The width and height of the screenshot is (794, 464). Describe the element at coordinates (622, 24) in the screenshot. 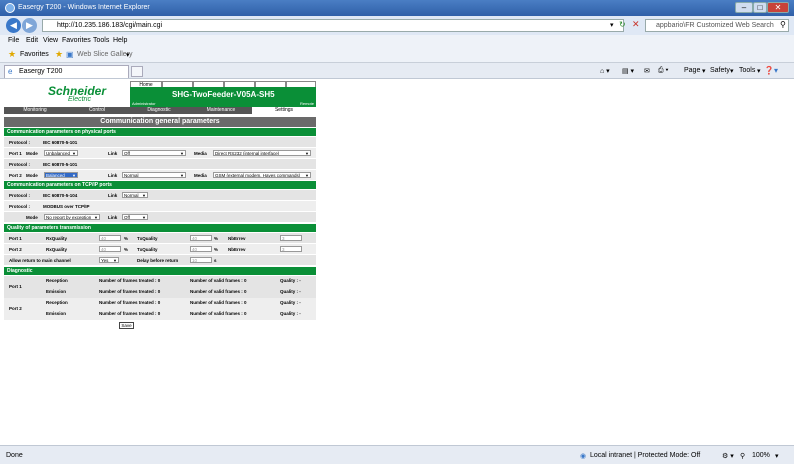

I see `refresh-icon: ↻` at that location.